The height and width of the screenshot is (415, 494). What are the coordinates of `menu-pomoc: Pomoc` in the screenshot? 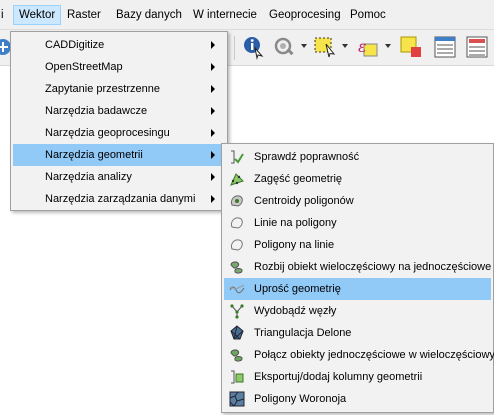 It's located at (368, 15).